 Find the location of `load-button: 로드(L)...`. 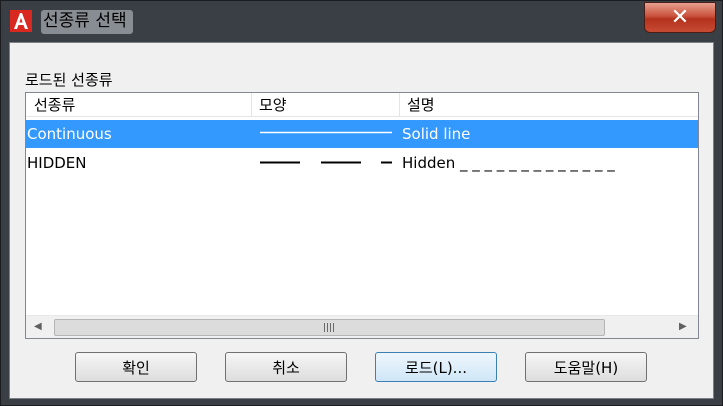

load-button: 로드(L)... is located at coordinates (436, 367).